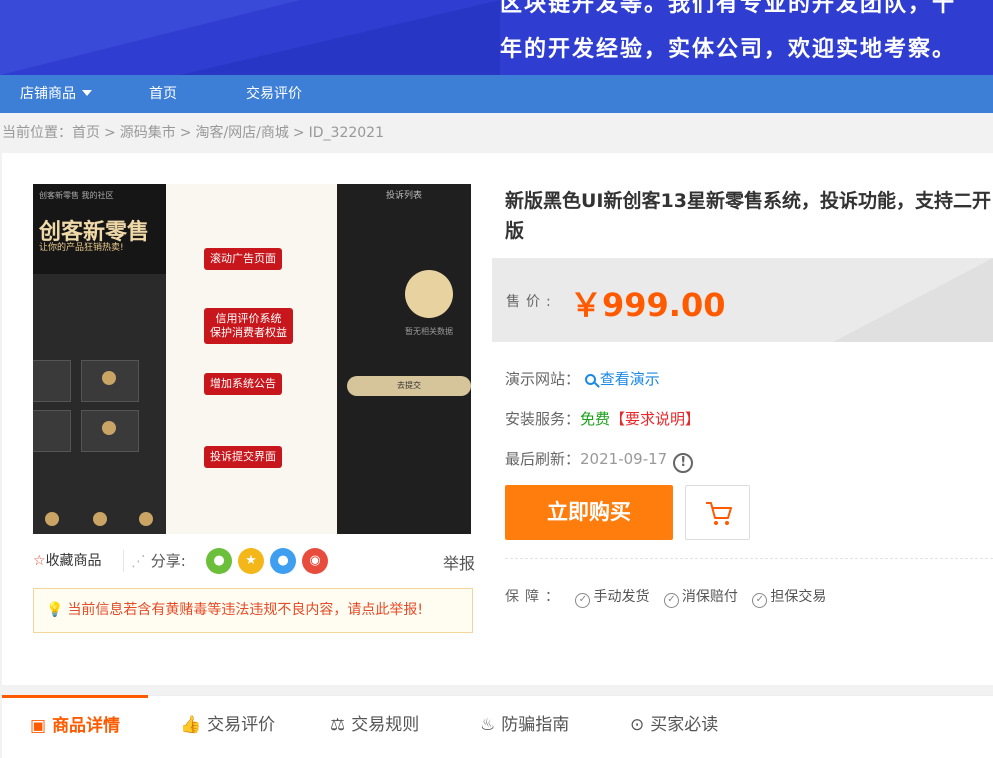  Describe the element at coordinates (315, 561) in the screenshot. I see `weibo-share-icon: ◉` at that location.